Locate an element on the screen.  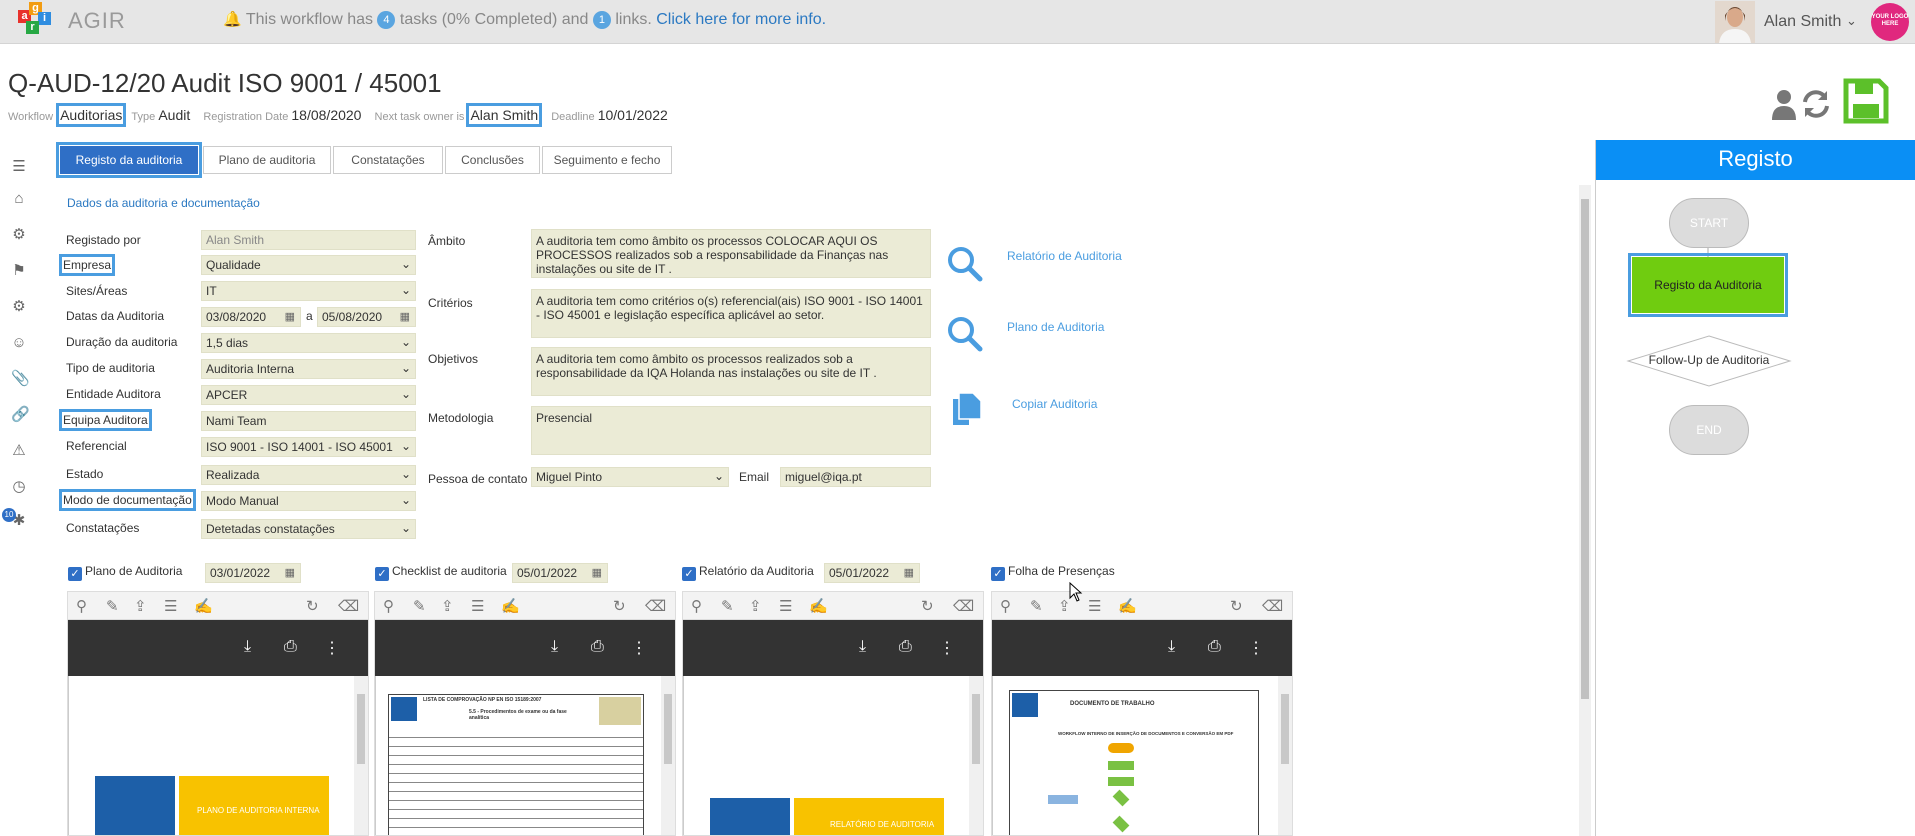
user-icon is located at coordinates (1784, 106).